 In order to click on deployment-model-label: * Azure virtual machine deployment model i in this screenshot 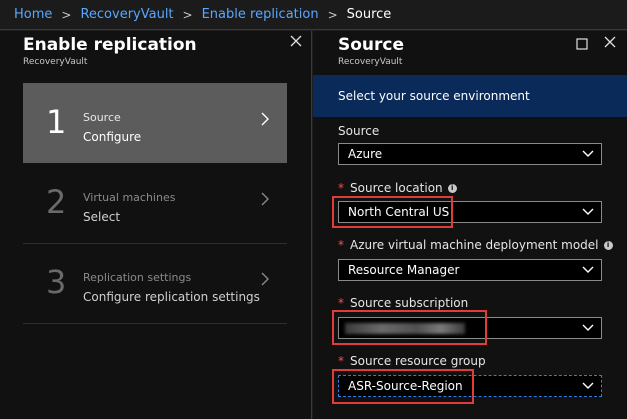, I will do `click(475, 245)`.